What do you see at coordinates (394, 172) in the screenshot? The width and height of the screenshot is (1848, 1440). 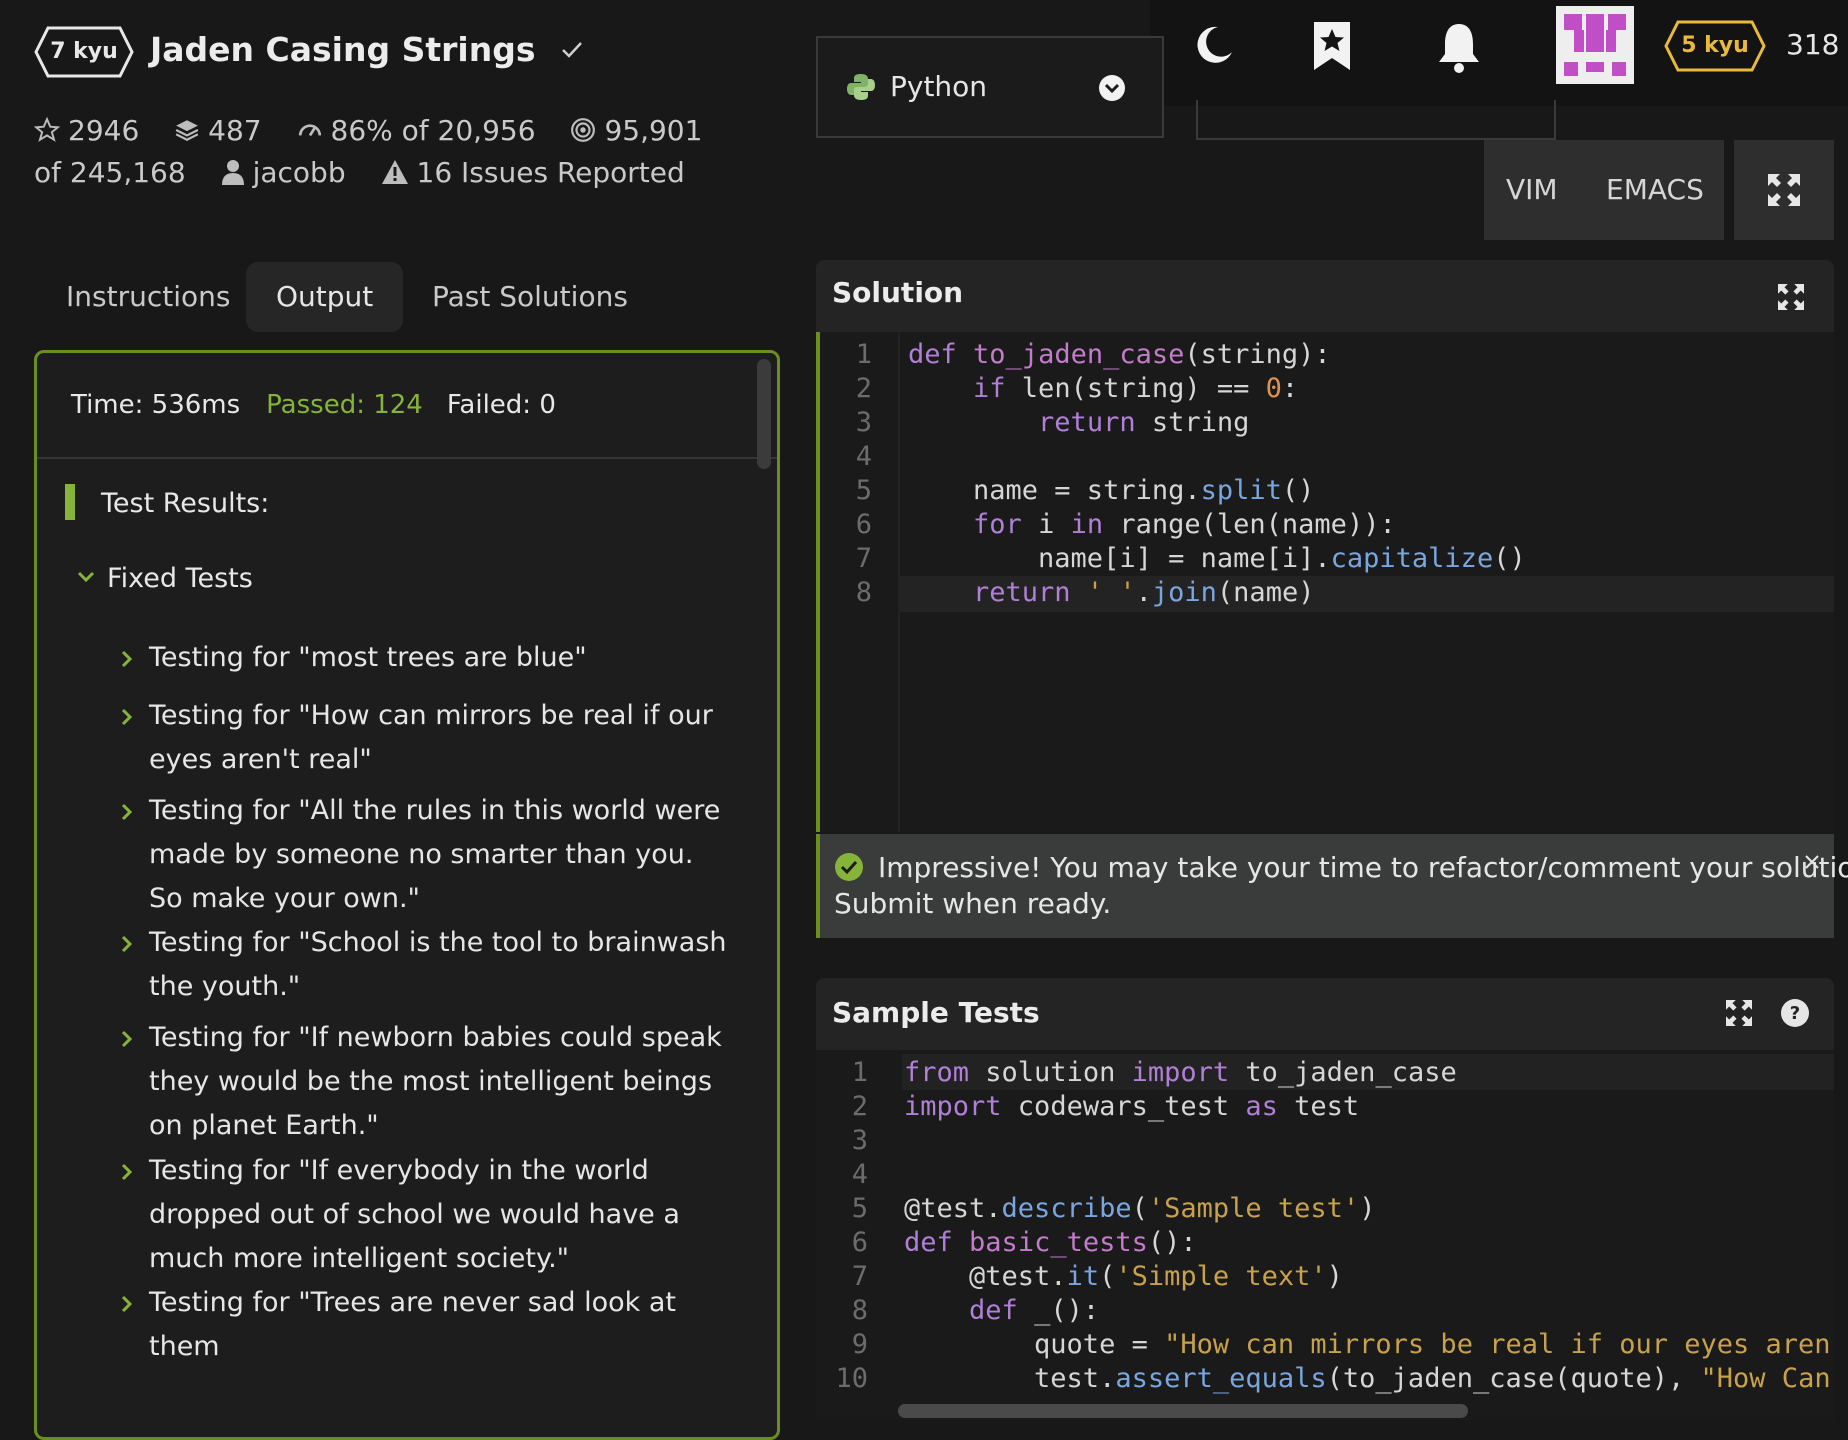 I see `warning-icon` at bounding box center [394, 172].